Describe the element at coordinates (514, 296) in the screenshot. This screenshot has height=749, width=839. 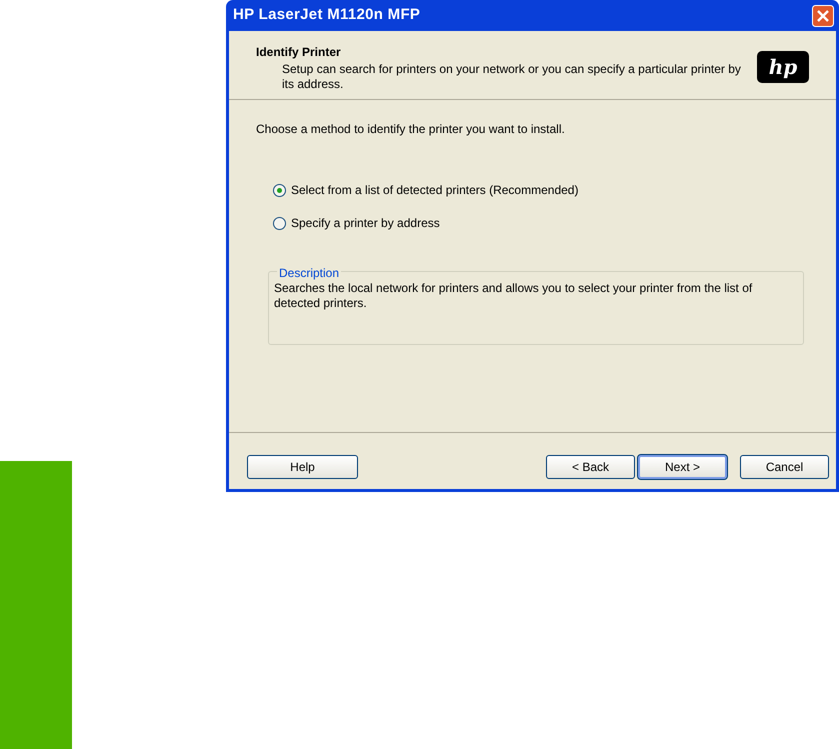
I see `description-text: Searches the local network for printers and allows you to select your printer from the list of detected printers.` at that location.